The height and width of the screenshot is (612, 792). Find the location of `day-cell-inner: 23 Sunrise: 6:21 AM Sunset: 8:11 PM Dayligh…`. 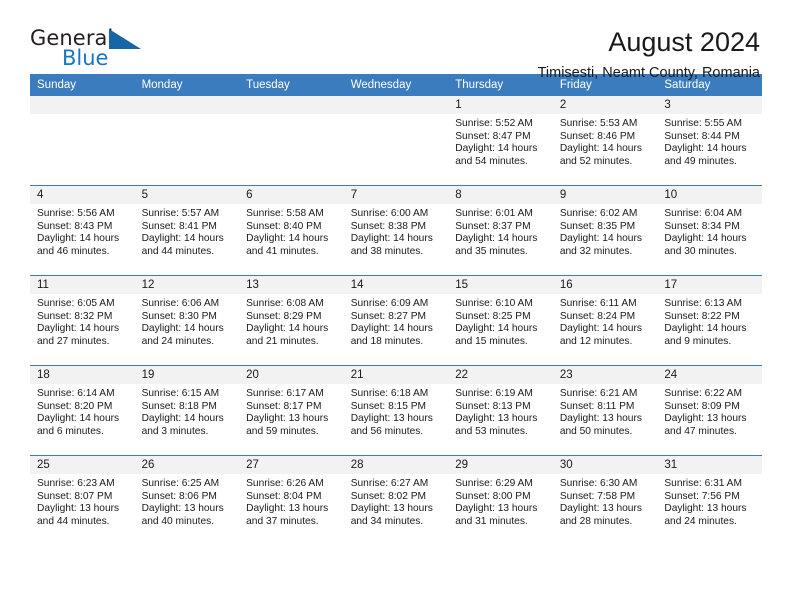

day-cell-inner: 23 Sunrise: 6:21 AM Sunset: 8:11 PM Dayligh… is located at coordinates (605, 410).